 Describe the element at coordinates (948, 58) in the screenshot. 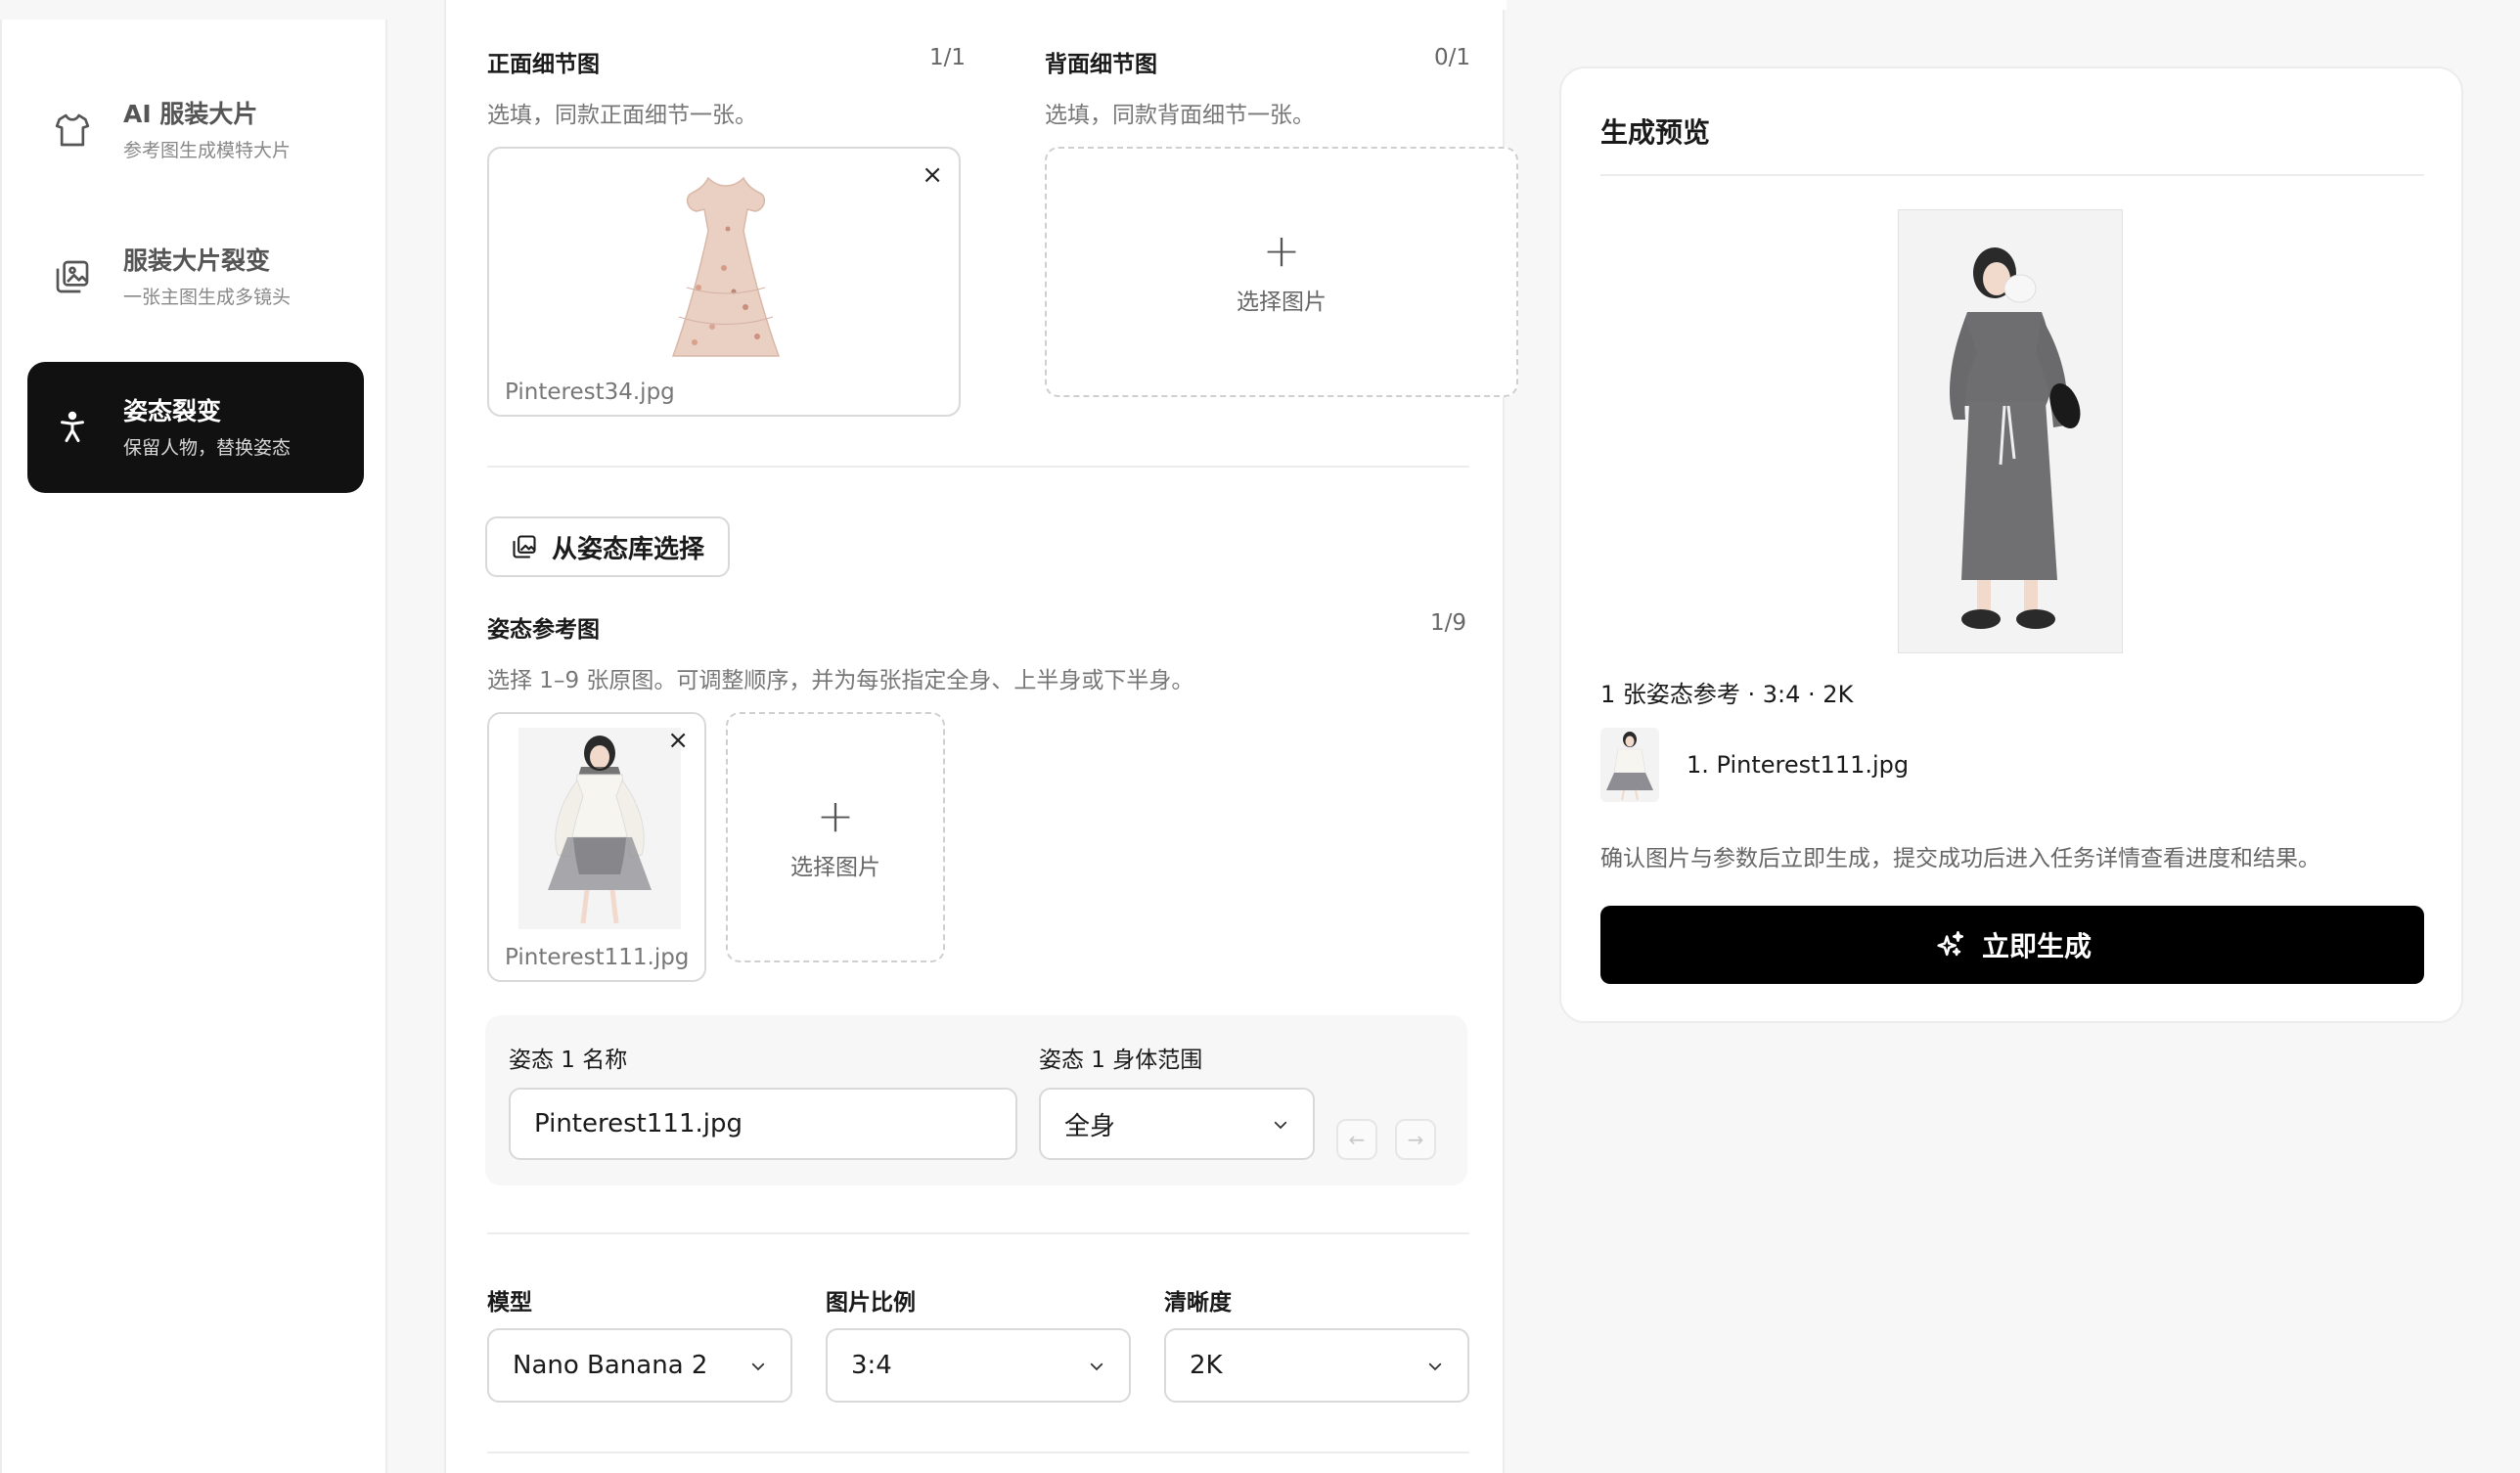

I see `front-detail-count: 1/1` at that location.